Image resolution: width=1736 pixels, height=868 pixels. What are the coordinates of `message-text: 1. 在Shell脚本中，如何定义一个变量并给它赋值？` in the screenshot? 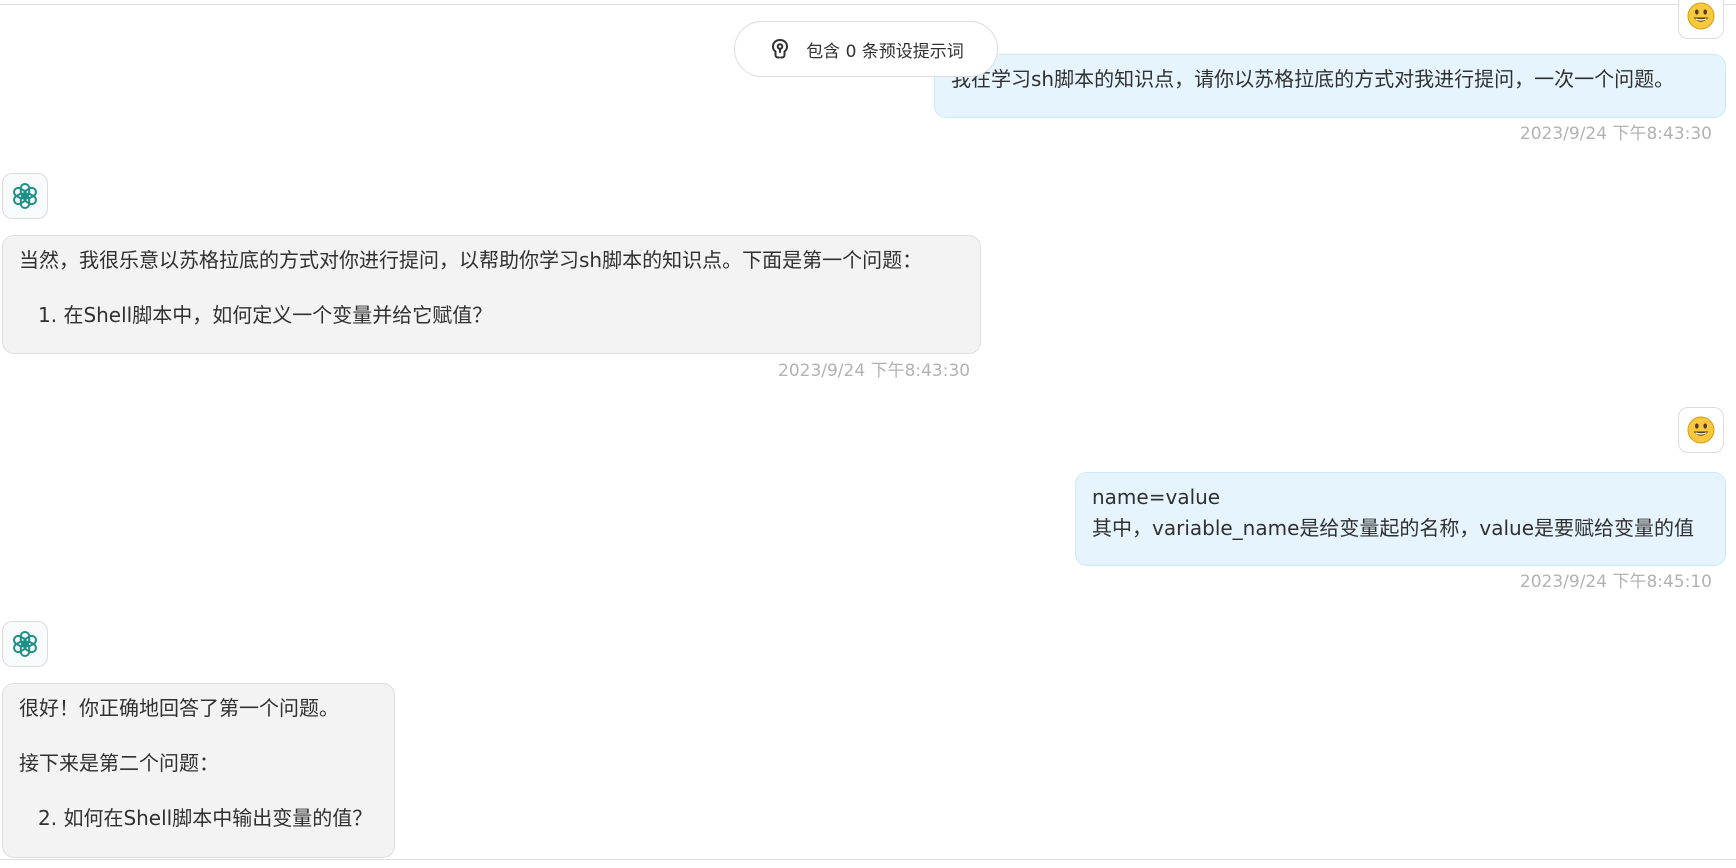 It's located at (265, 315).